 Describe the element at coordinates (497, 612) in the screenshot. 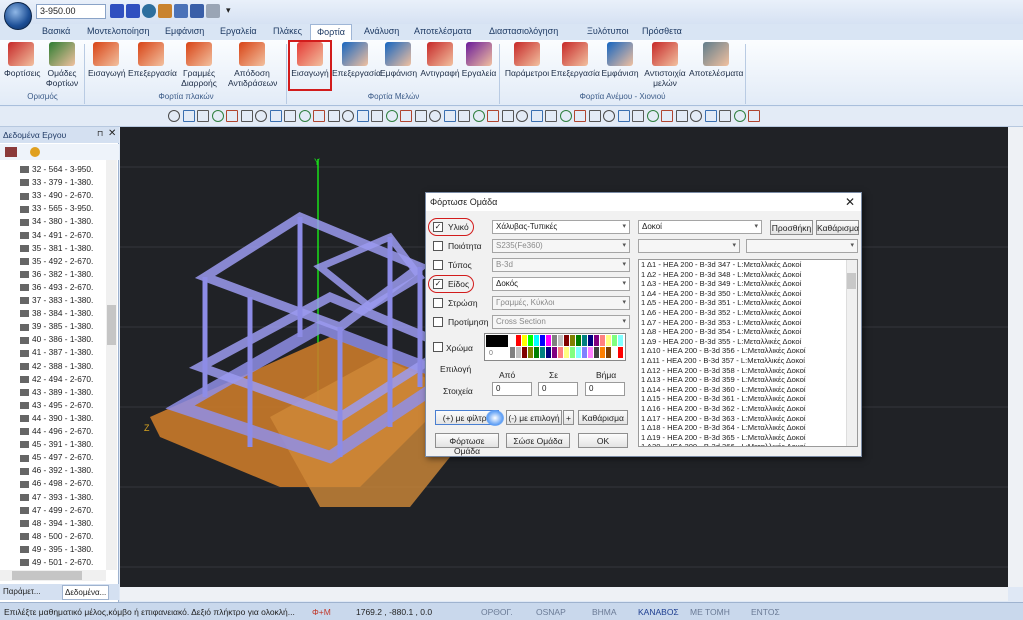

I see `ortho-toggle: ΟΡΘΟΓ.` at that location.